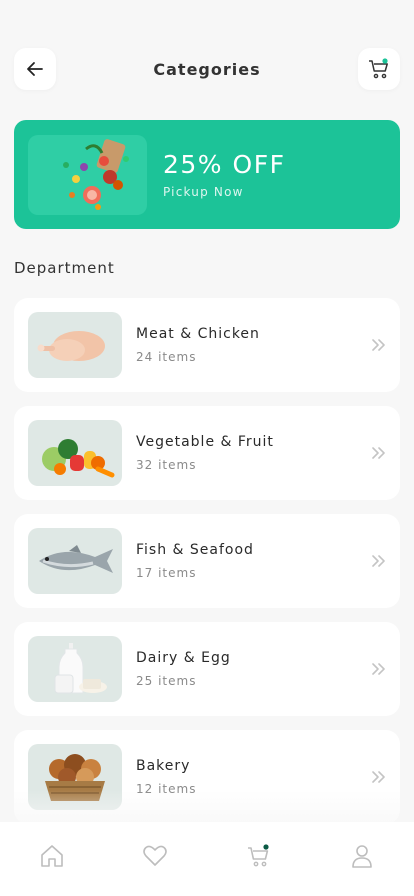 The height and width of the screenshot is (896, 414). Describe the element at coordinates (195, 550) in the screenshot. I see `category-name: Fish & Seafood` at that location.